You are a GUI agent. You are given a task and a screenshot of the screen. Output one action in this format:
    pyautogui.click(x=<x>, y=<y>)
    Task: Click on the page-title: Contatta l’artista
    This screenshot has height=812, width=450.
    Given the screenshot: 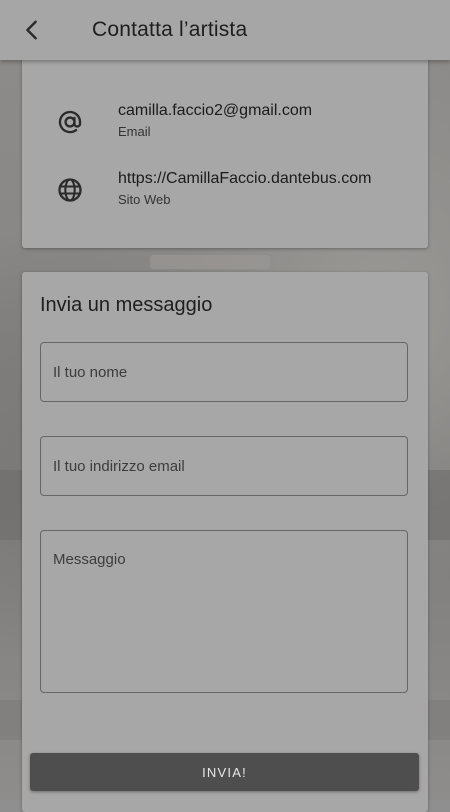 What is the action you would take?
    pyautogui.click(x=170, y=29)
    